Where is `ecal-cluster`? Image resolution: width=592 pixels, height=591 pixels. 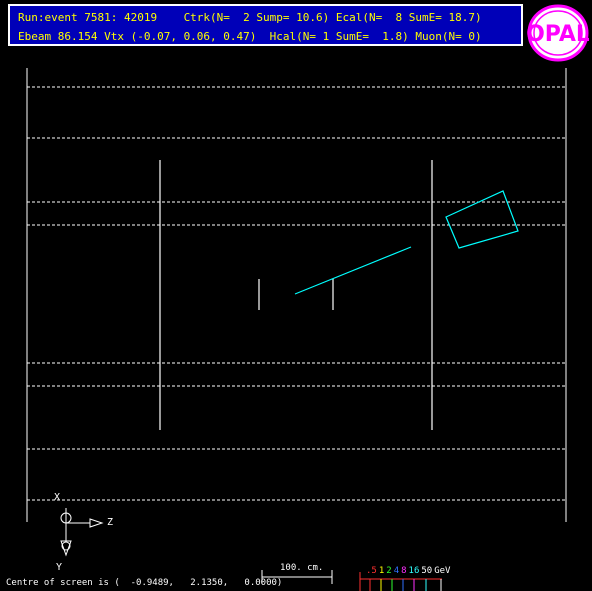
ecal-cluster is located at coordinates (482, 219).